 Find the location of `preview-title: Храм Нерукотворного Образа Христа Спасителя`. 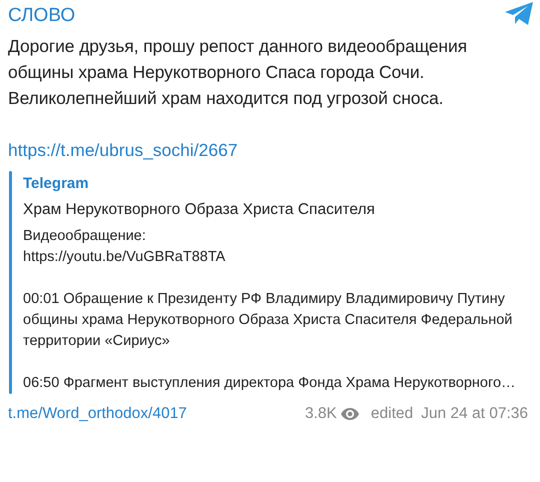

preview-title: Храм Нерукотворного Образа Христа Спасителя is located at coordinates (199, 210).